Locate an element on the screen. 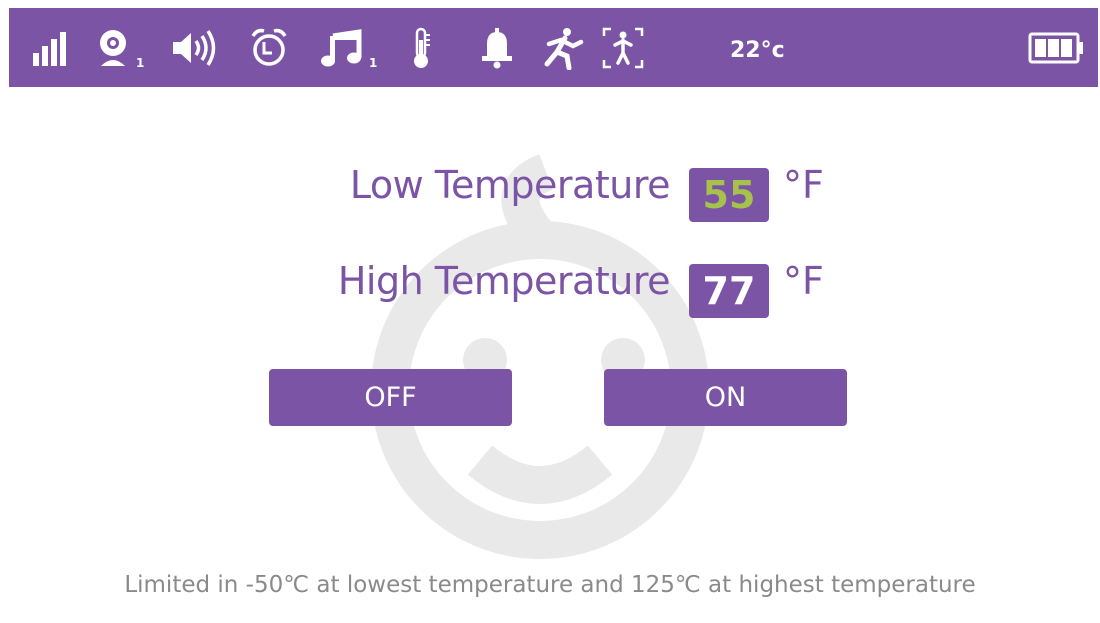  current-temperature: 22°c is located at coordinates (757, 50).